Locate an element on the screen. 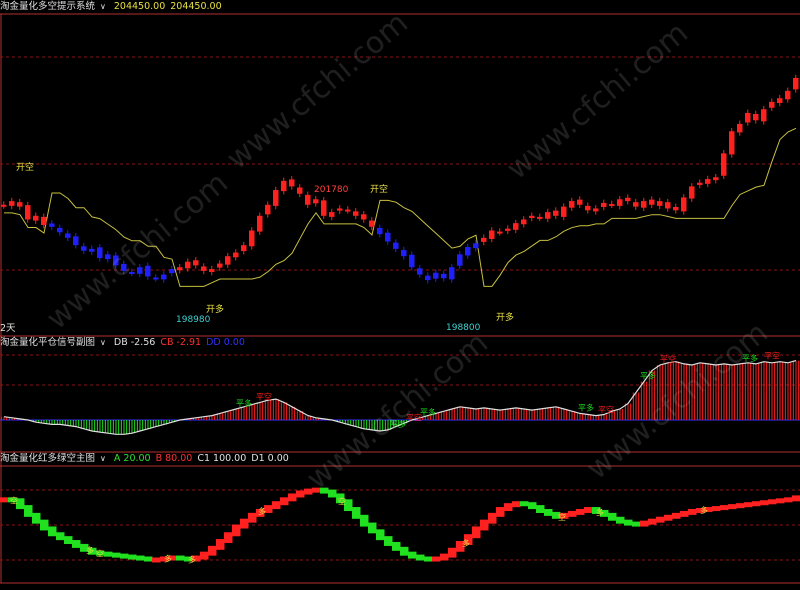 This screenshot has width=800, height=590. sub1-panel: 平多平空平多平空平多 平多 平空平多平空 平多 平空 is located at coordinates (400, 393).